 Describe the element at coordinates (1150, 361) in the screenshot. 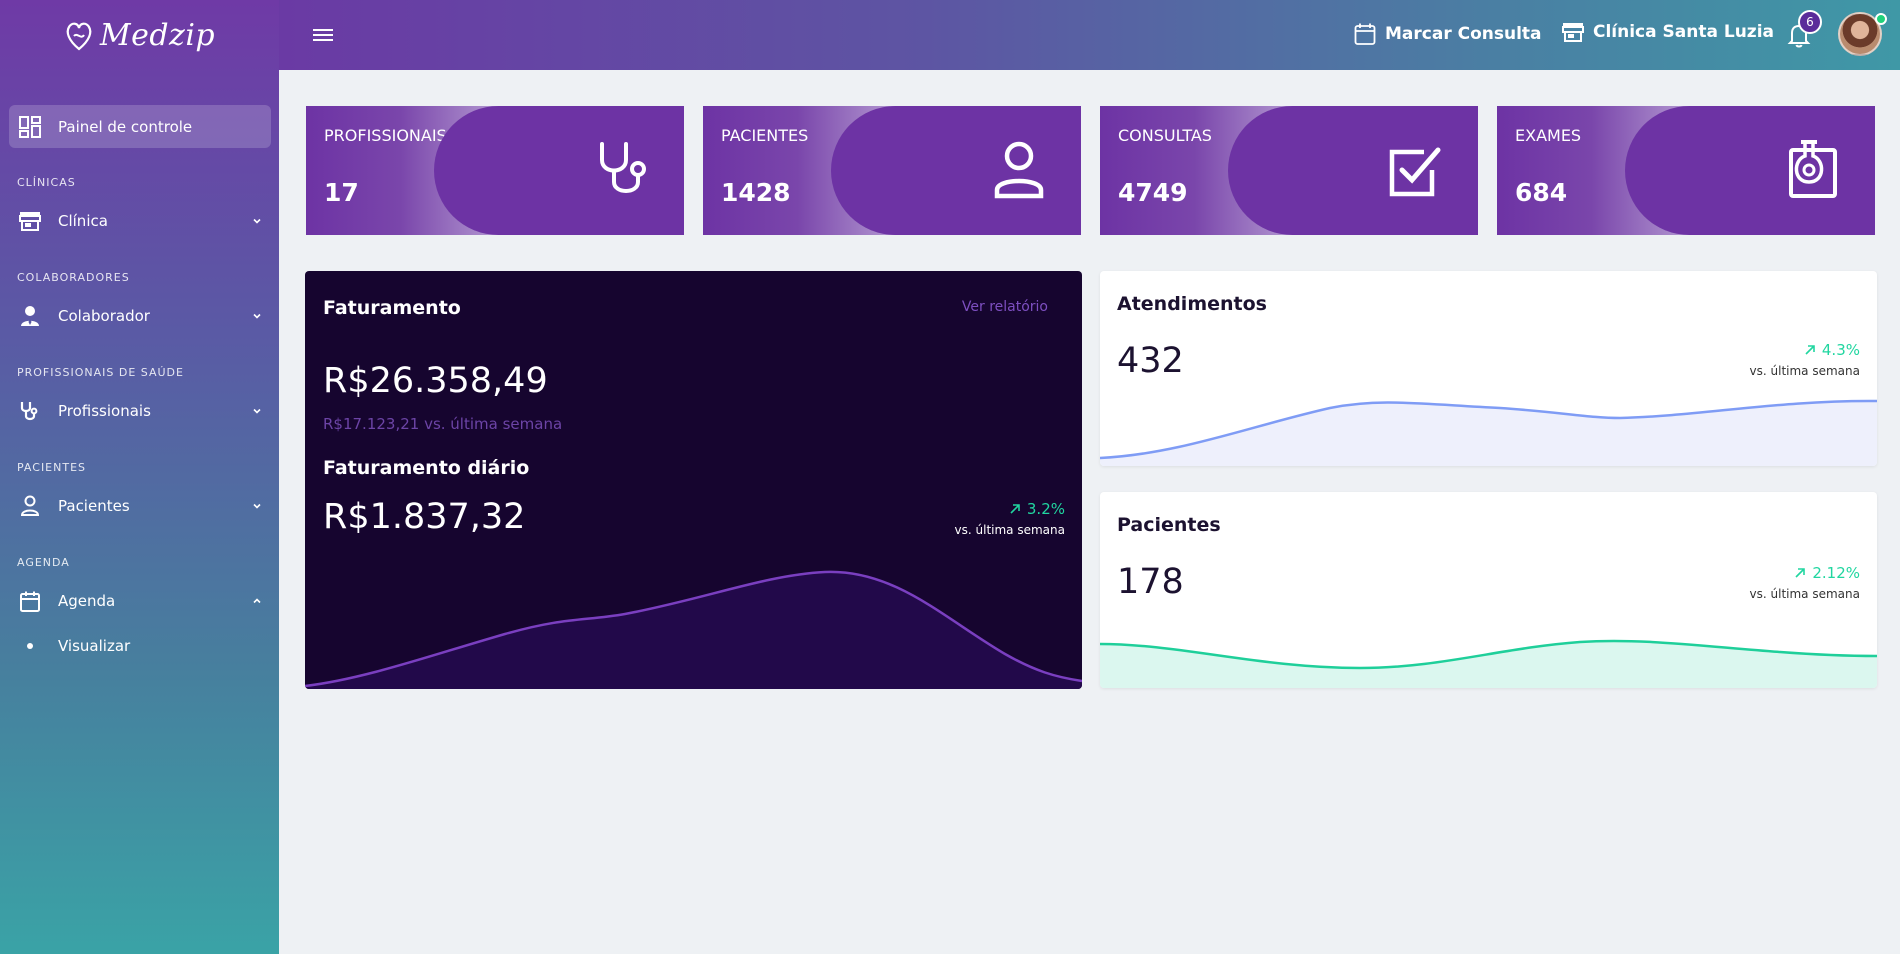

I see `appointments-value: 432` at that location.